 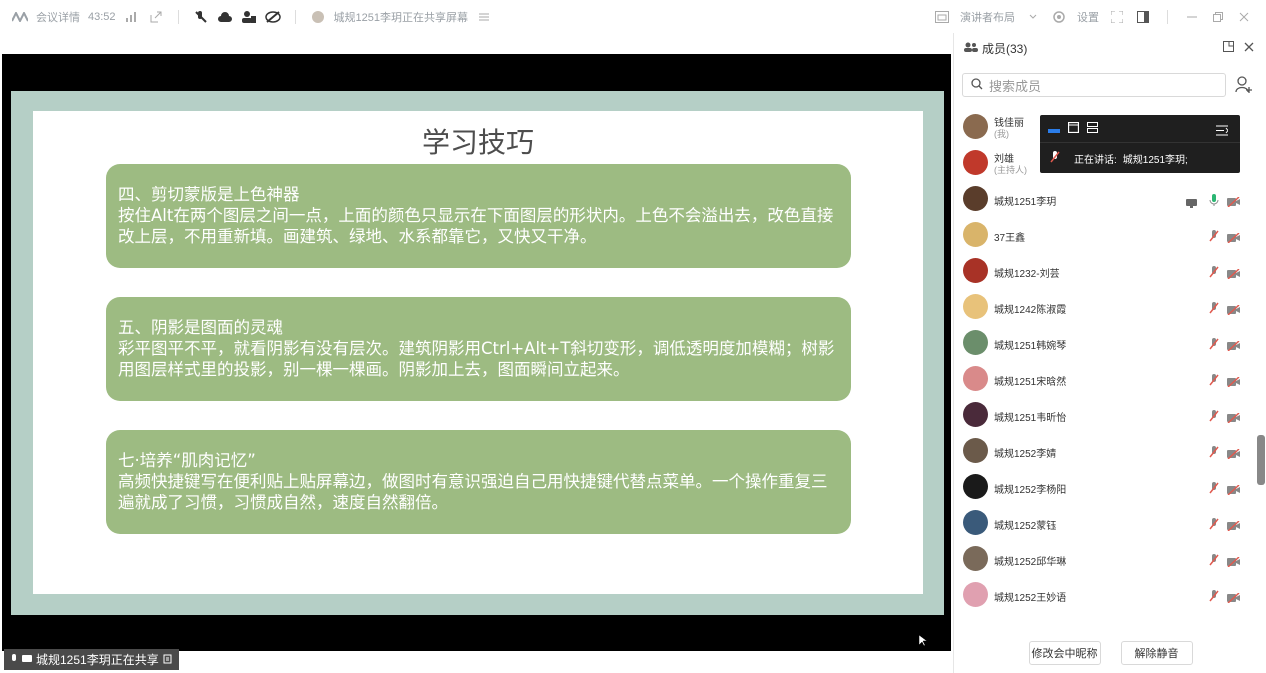 I want to click on scrollbar-thumb, so click(x=1261, y=460).